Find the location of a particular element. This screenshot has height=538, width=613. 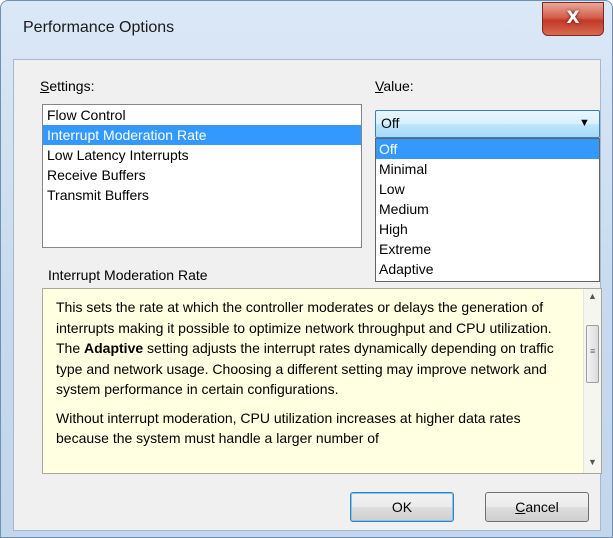

settings-item-receive-buffers: Receive Buffers is located at coordinates (202, 175).